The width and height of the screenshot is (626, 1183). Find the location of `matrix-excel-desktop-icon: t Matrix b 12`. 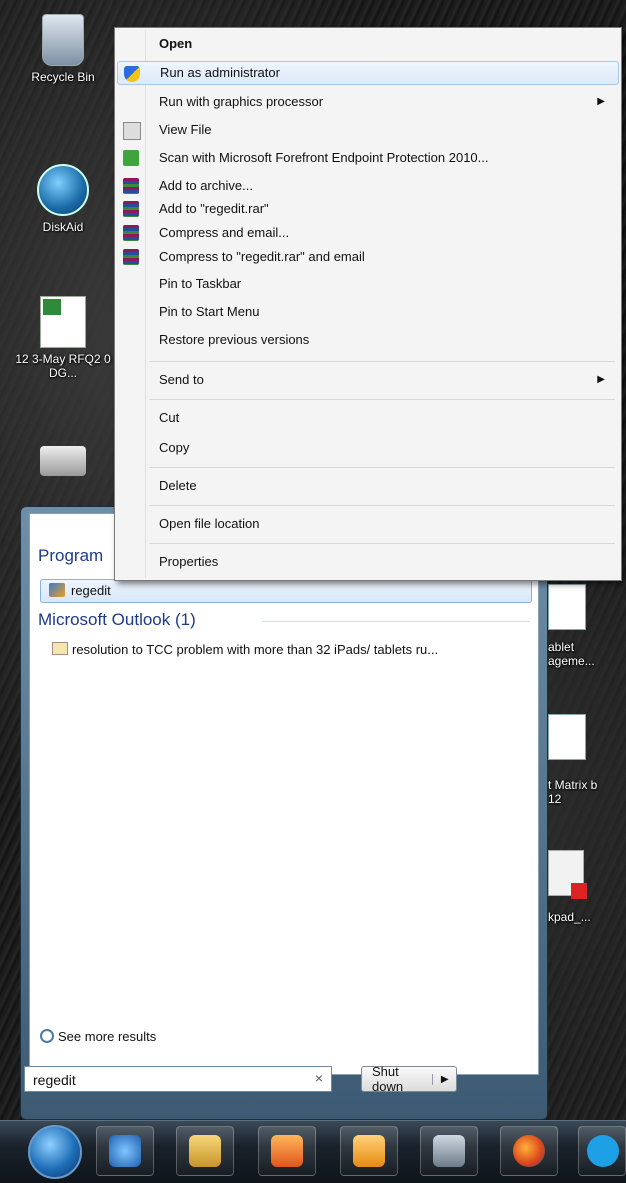

matrix-excel-desktop-icon: t Matrix b 12 is located at coordinates (587, 760).